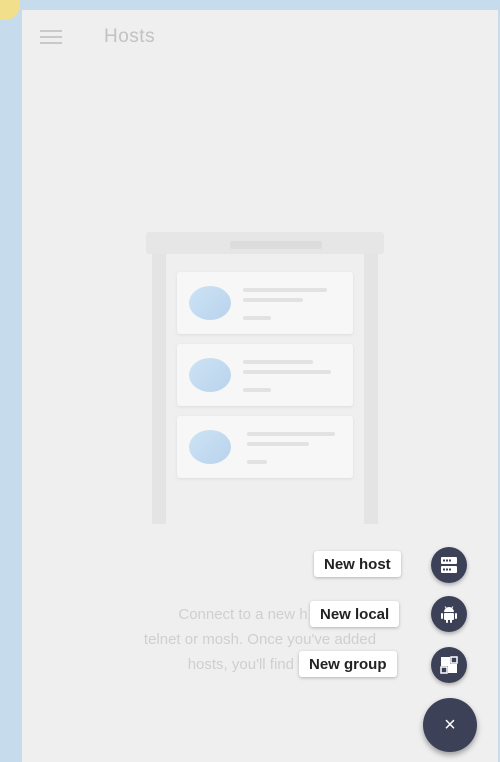 This screenshot has height=762, width=500. I want to click on rack-rail-right, so click(371, 389).